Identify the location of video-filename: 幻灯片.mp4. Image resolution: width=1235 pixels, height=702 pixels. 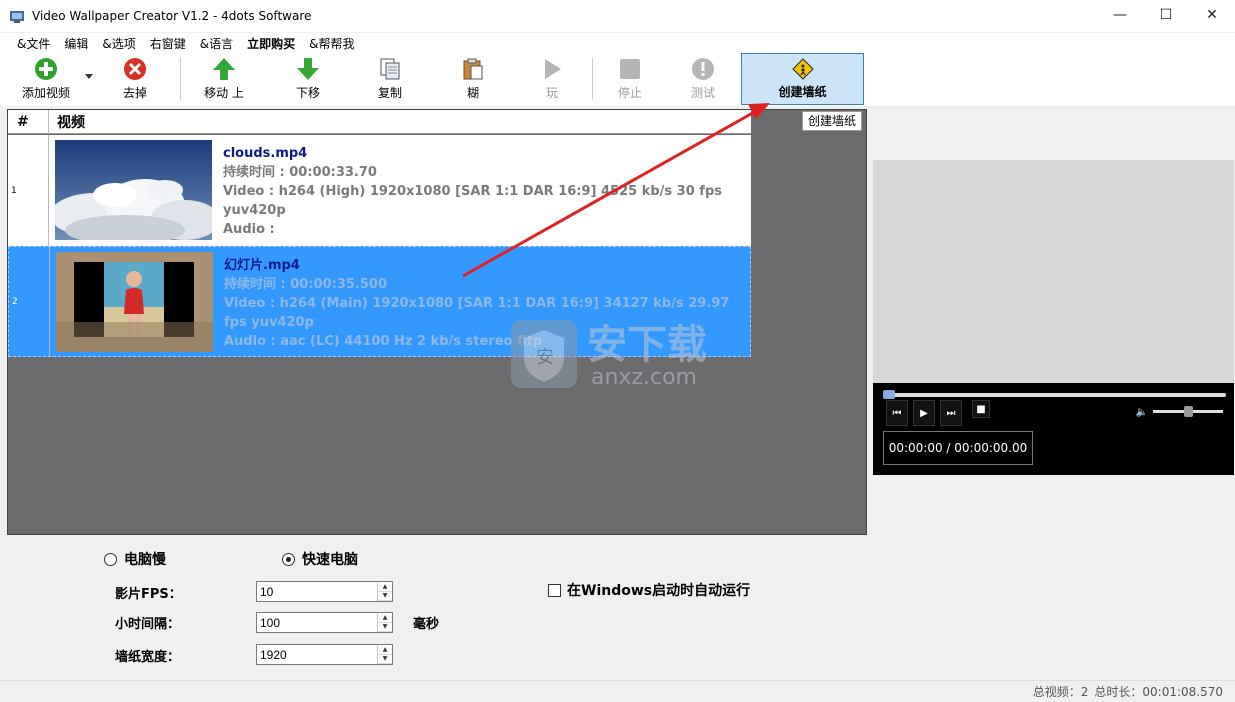
(262, 265).